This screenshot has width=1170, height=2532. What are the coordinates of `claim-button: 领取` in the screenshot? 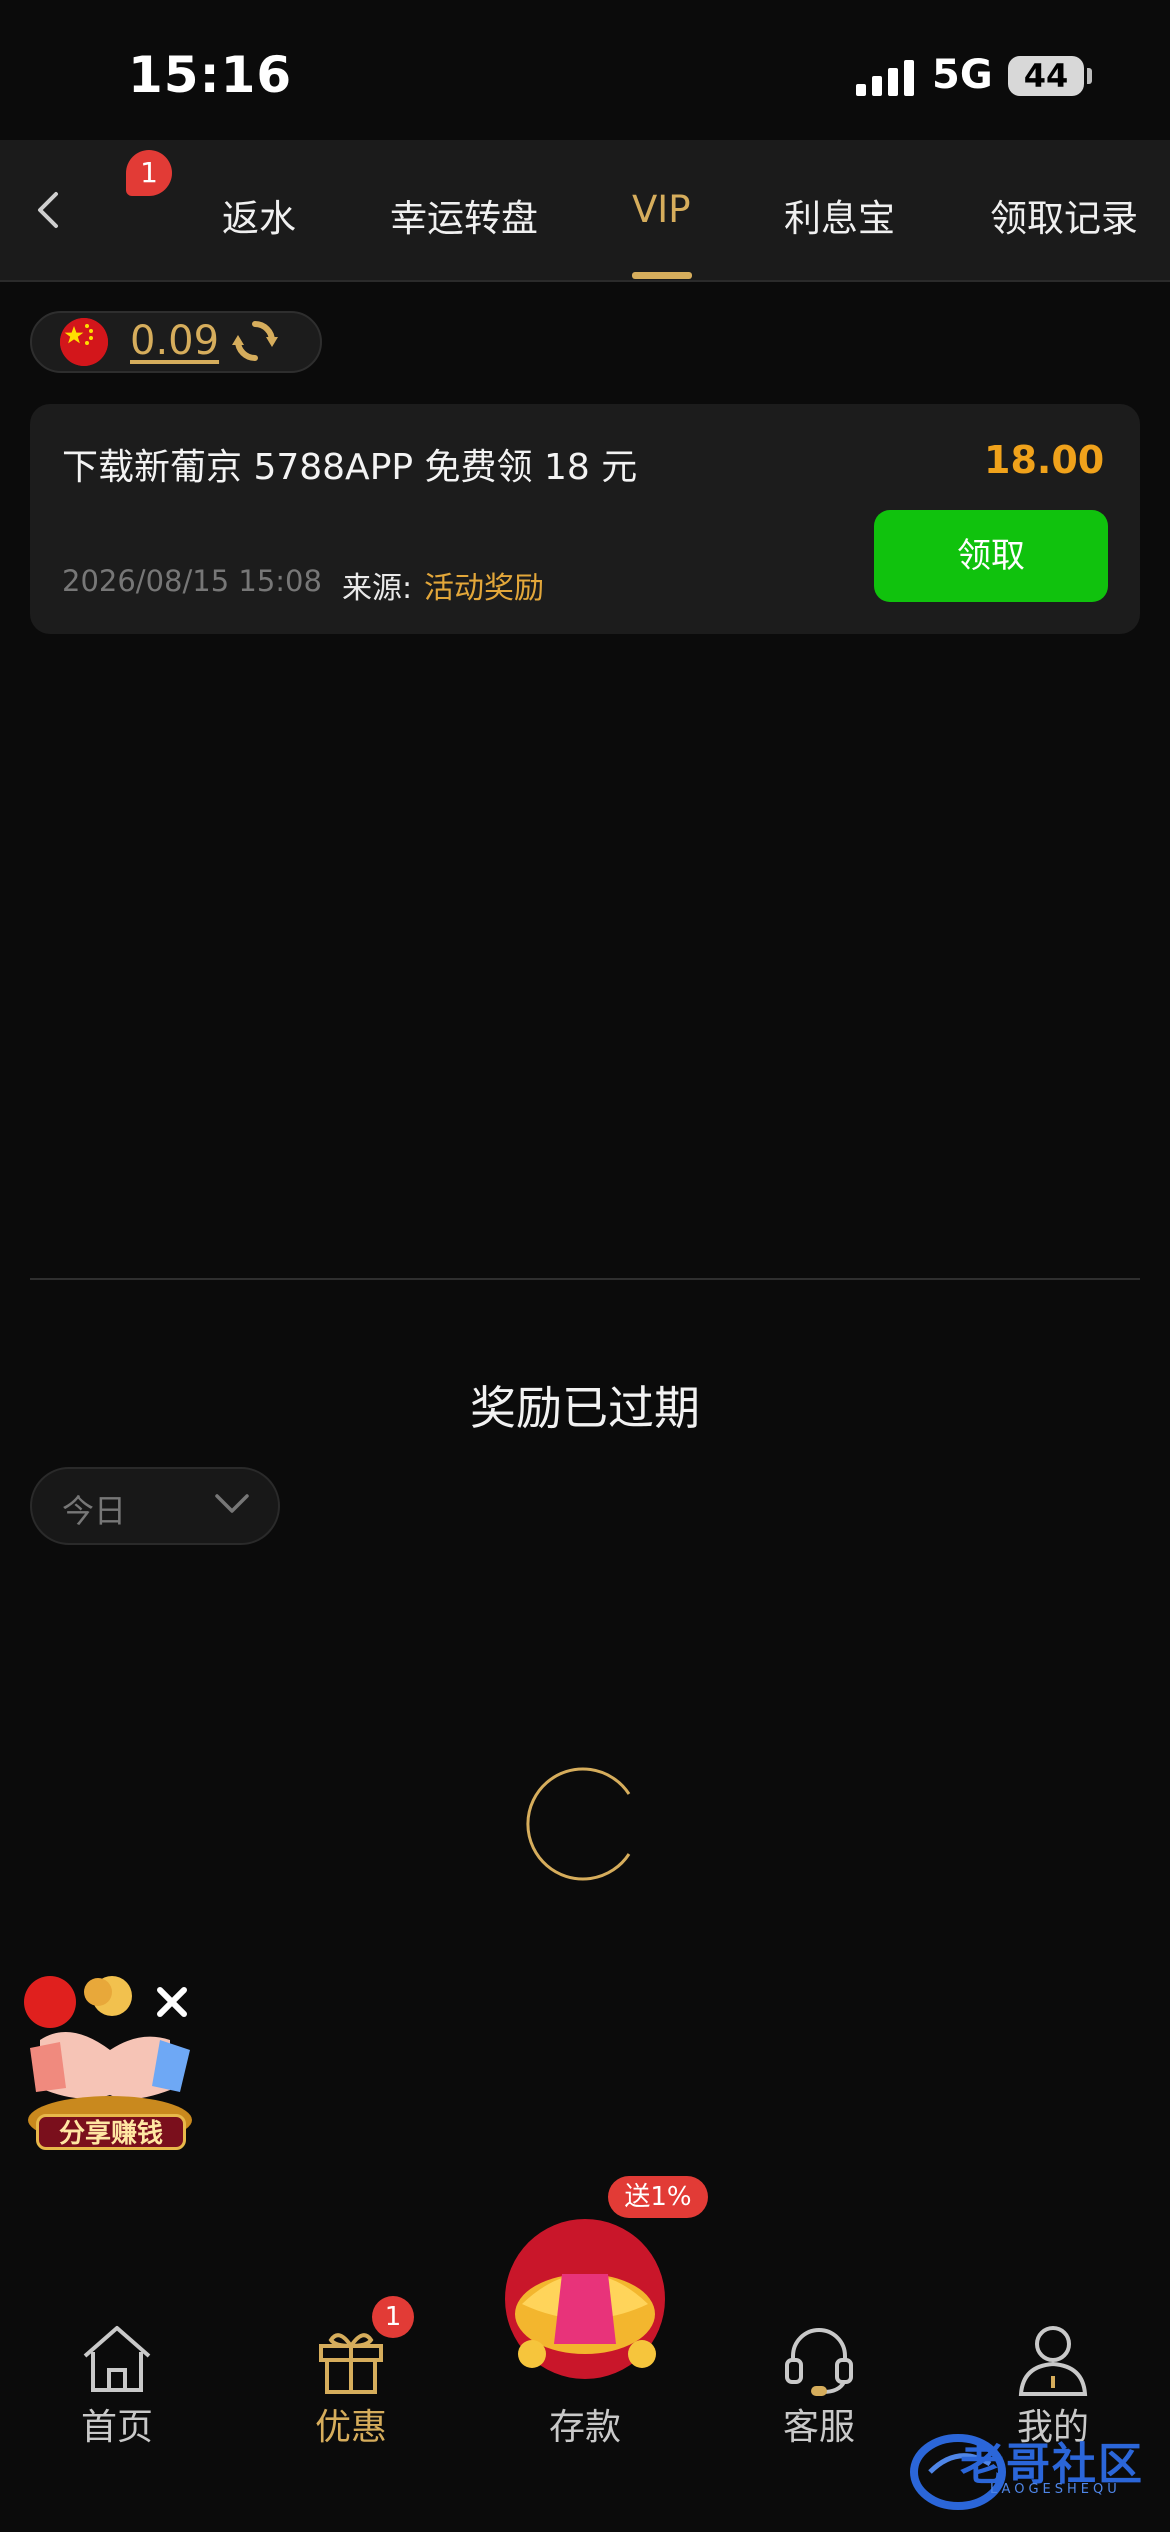 It's located at (991, 556).